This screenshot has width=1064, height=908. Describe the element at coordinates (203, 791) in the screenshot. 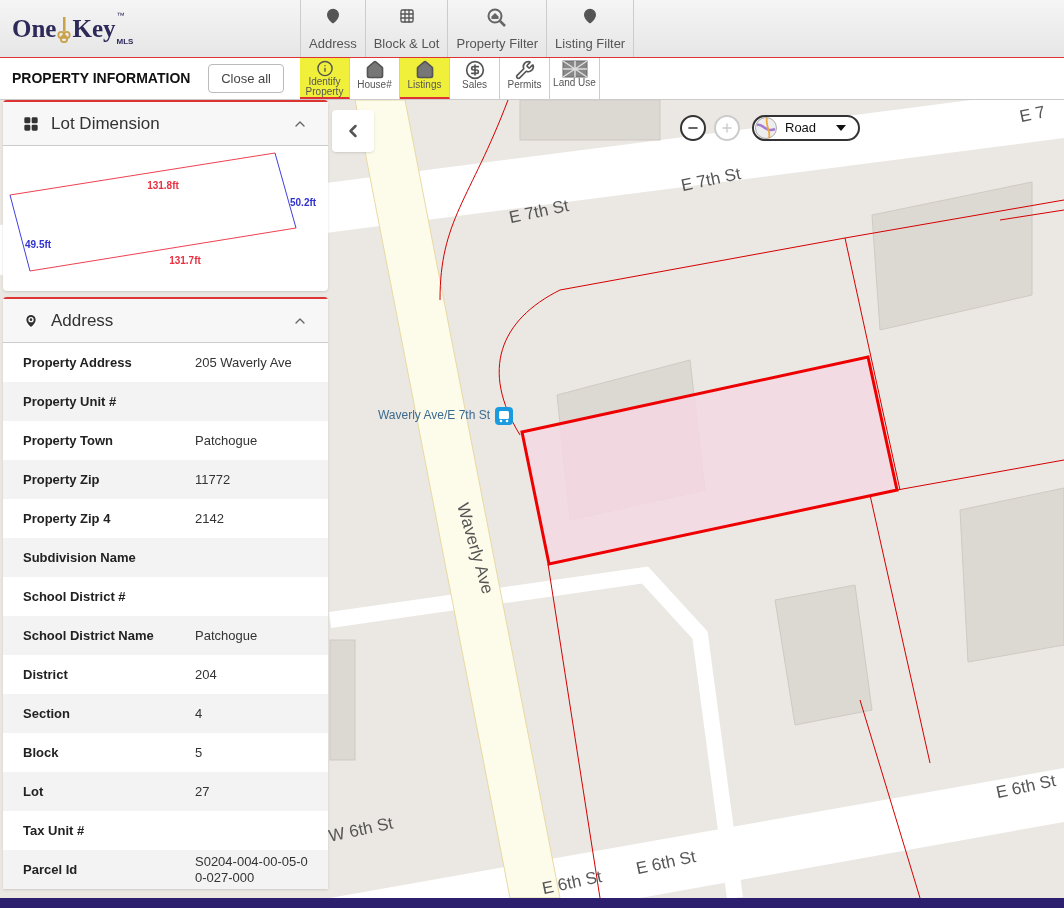

I see `field-value: 27` at that location.